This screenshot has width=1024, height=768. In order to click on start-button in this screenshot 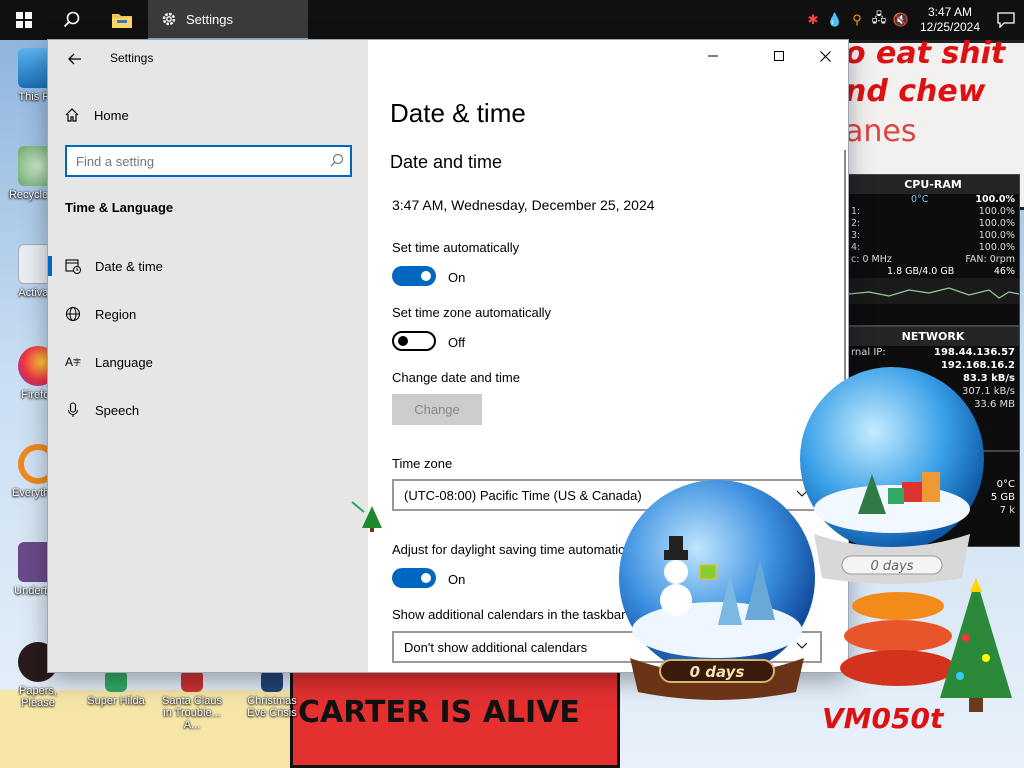, I will do `click(24, 20)`.